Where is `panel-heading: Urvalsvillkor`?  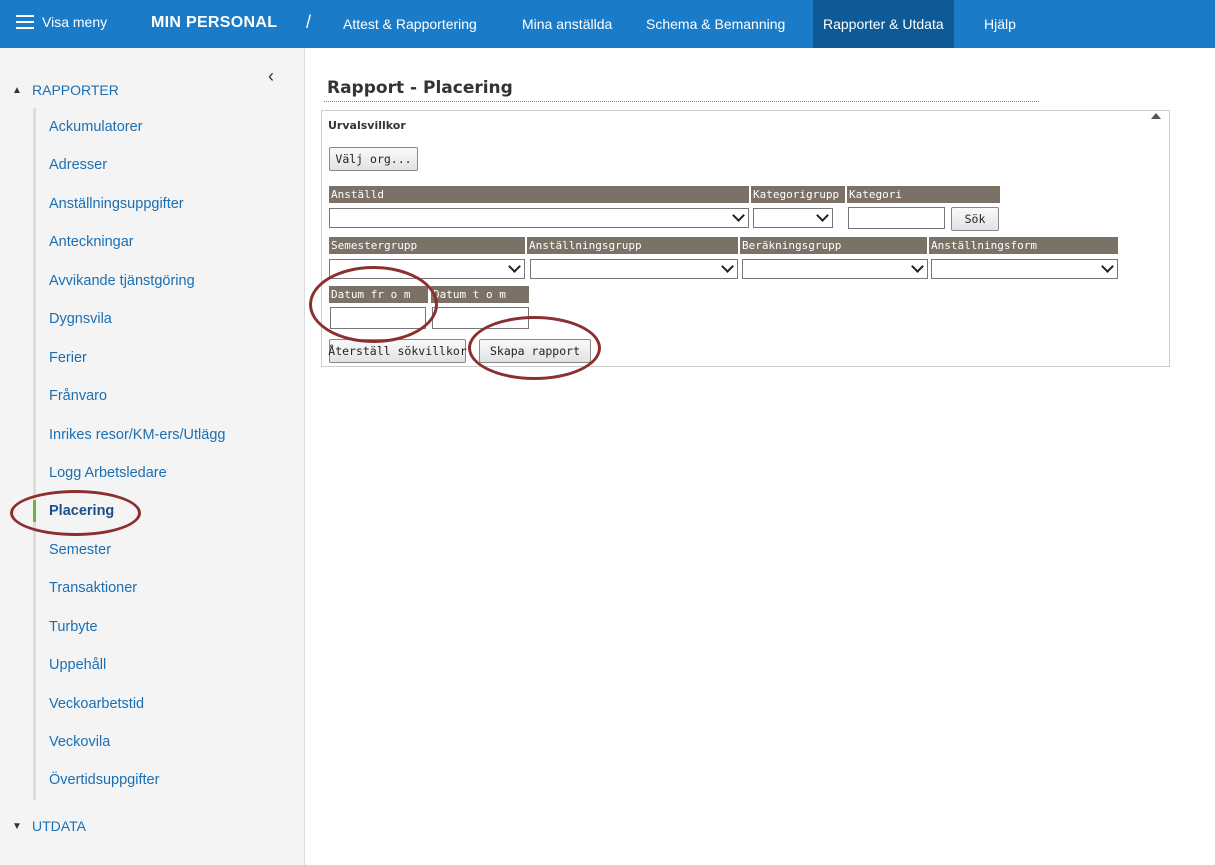
panel-heading: Urvalsvillkor is located at coordinates (367, 125).